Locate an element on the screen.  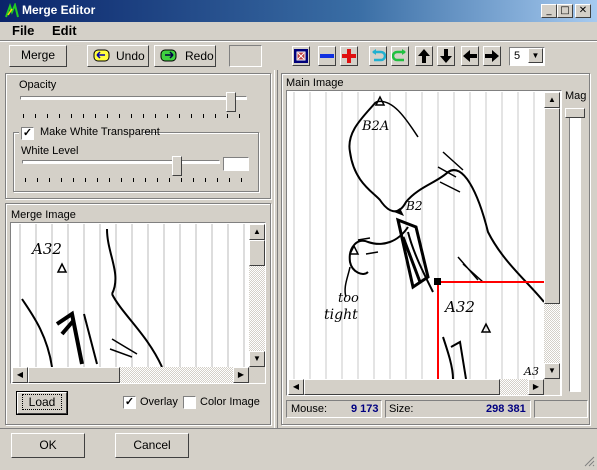
status-size-label: Size: is located at coordinates (401, 409).